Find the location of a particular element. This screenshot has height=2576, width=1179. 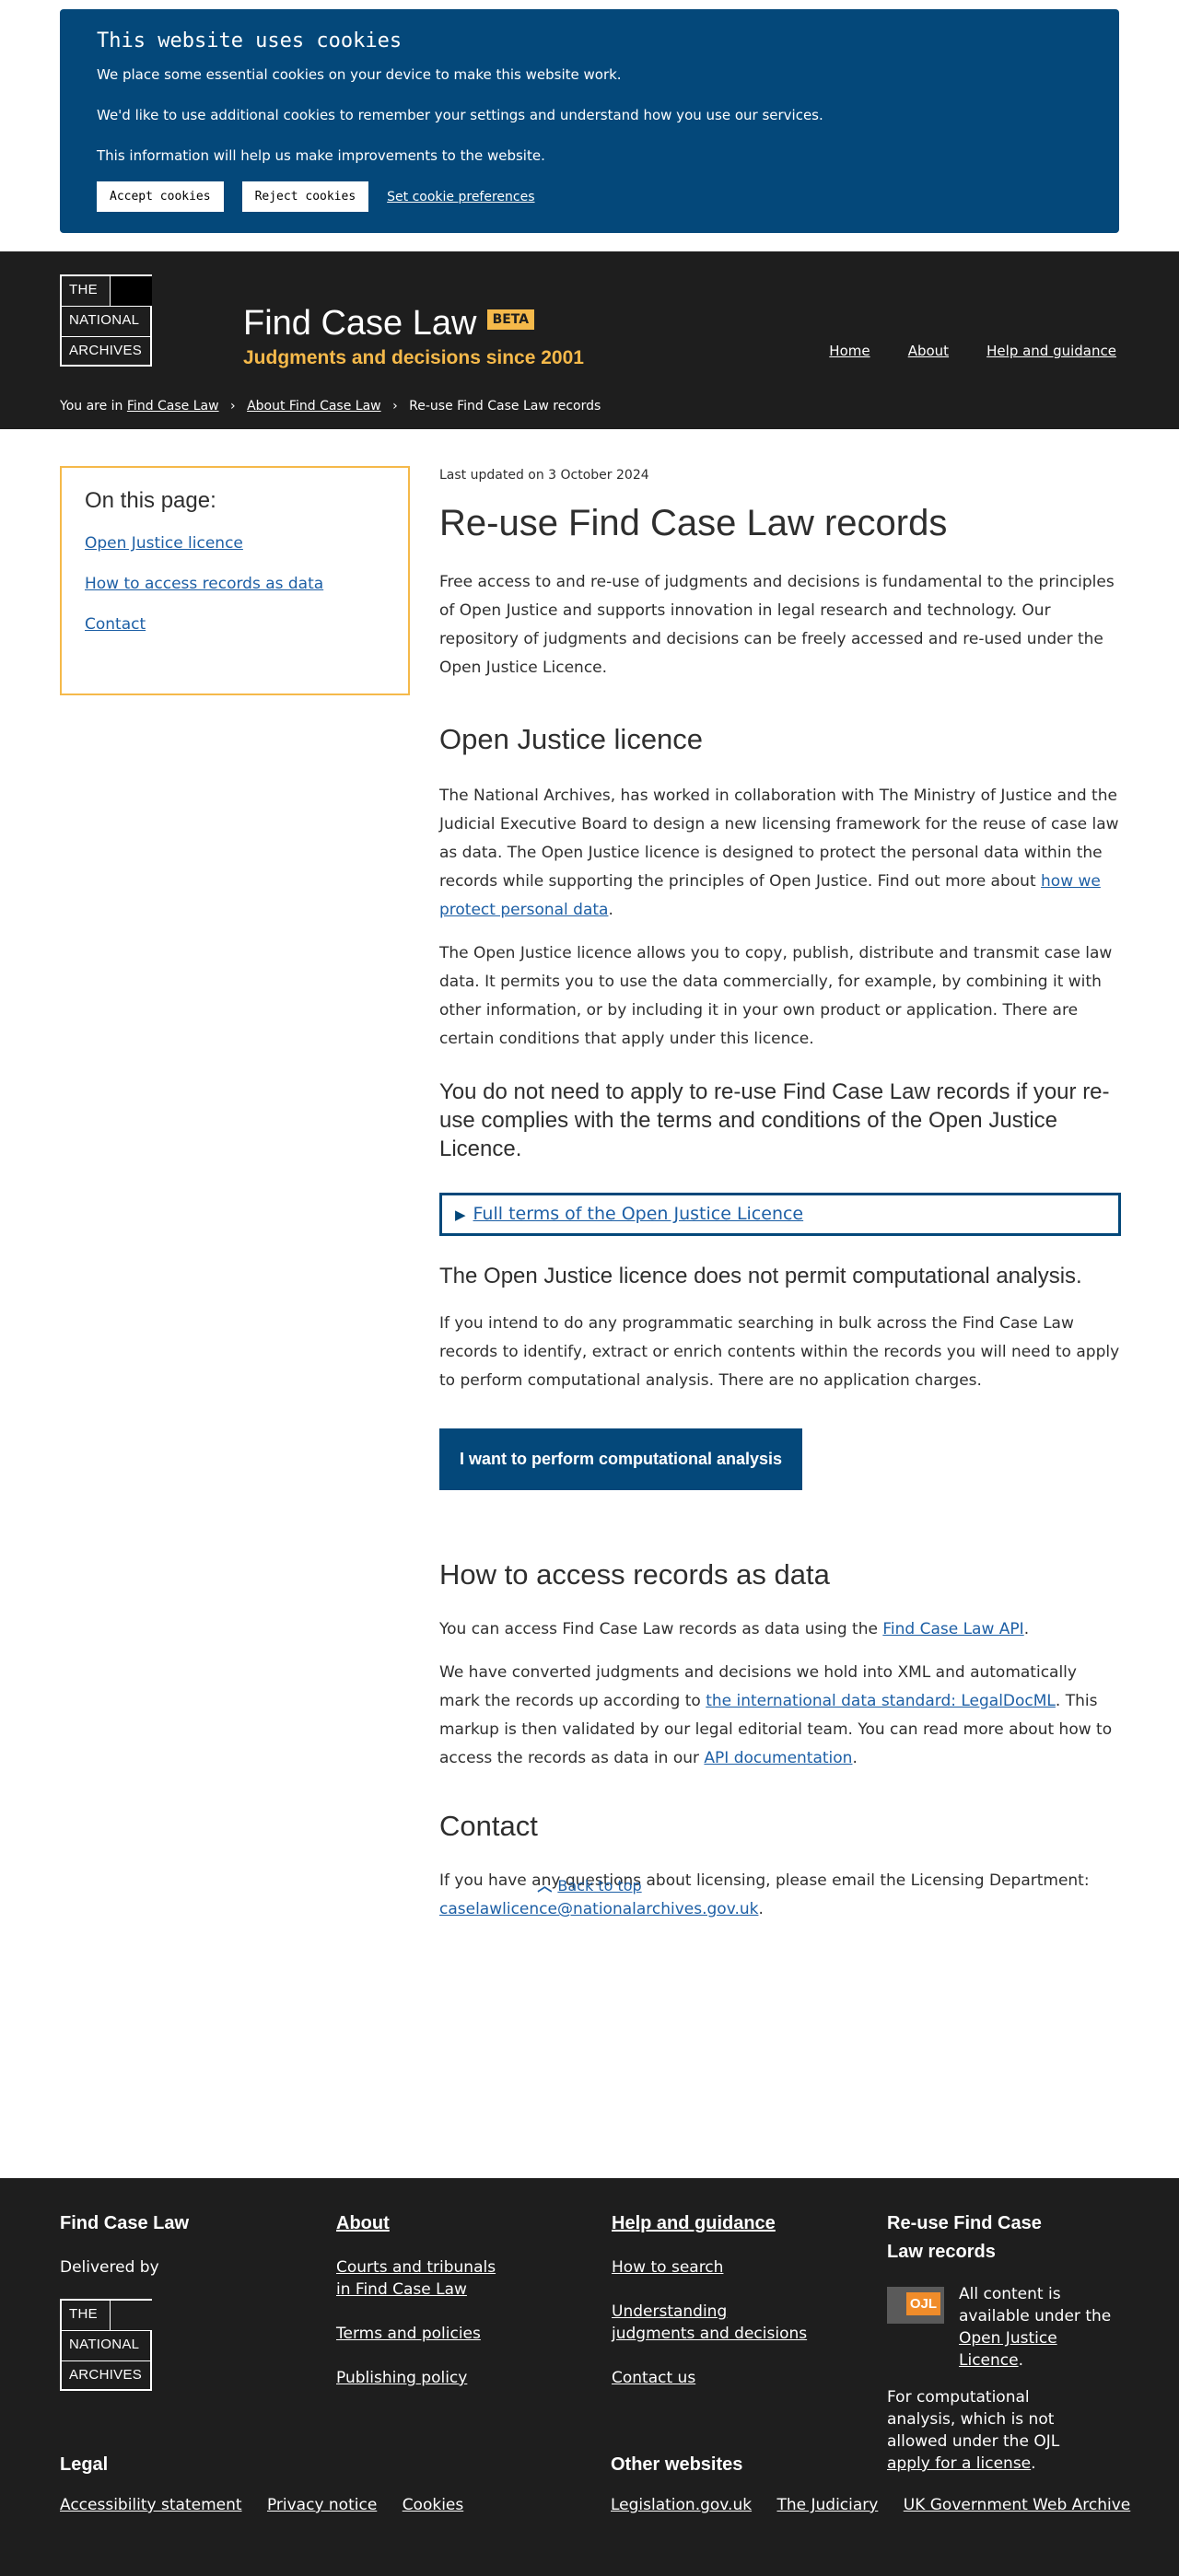

footer-courts-link: Courts and tribunals in Find Case Law is located at coordinates (416, 2278).